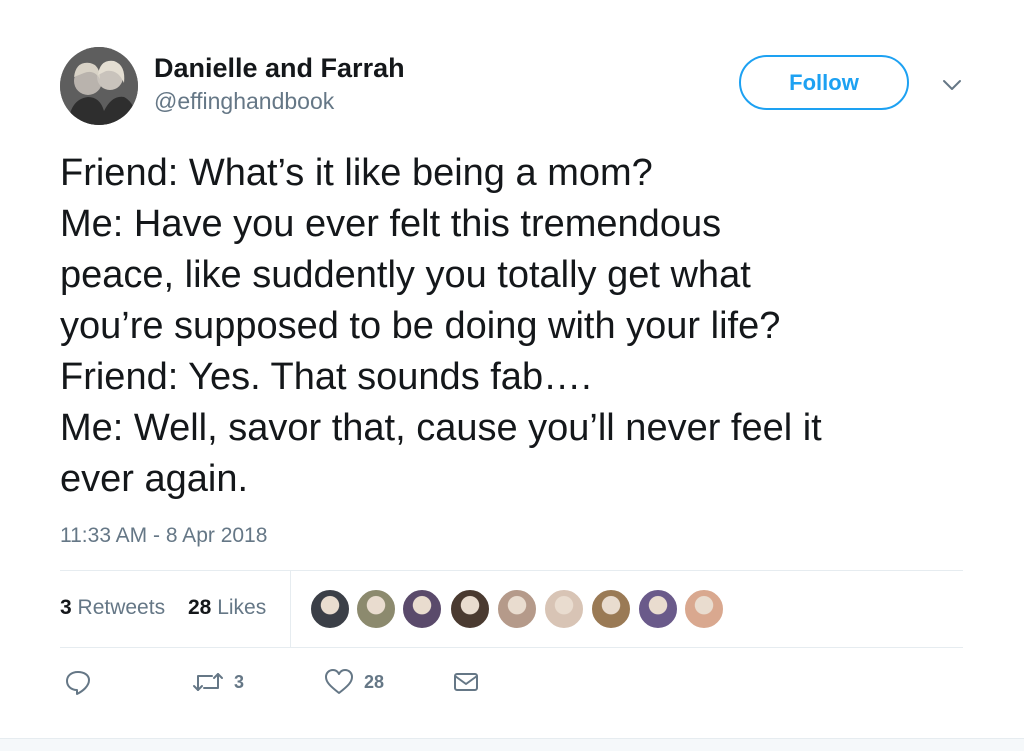 The height and width of the screenshot is (751, 1024). I want to click on tweet-stats: 3 Retweets 28 Likes, so click(511, 609).